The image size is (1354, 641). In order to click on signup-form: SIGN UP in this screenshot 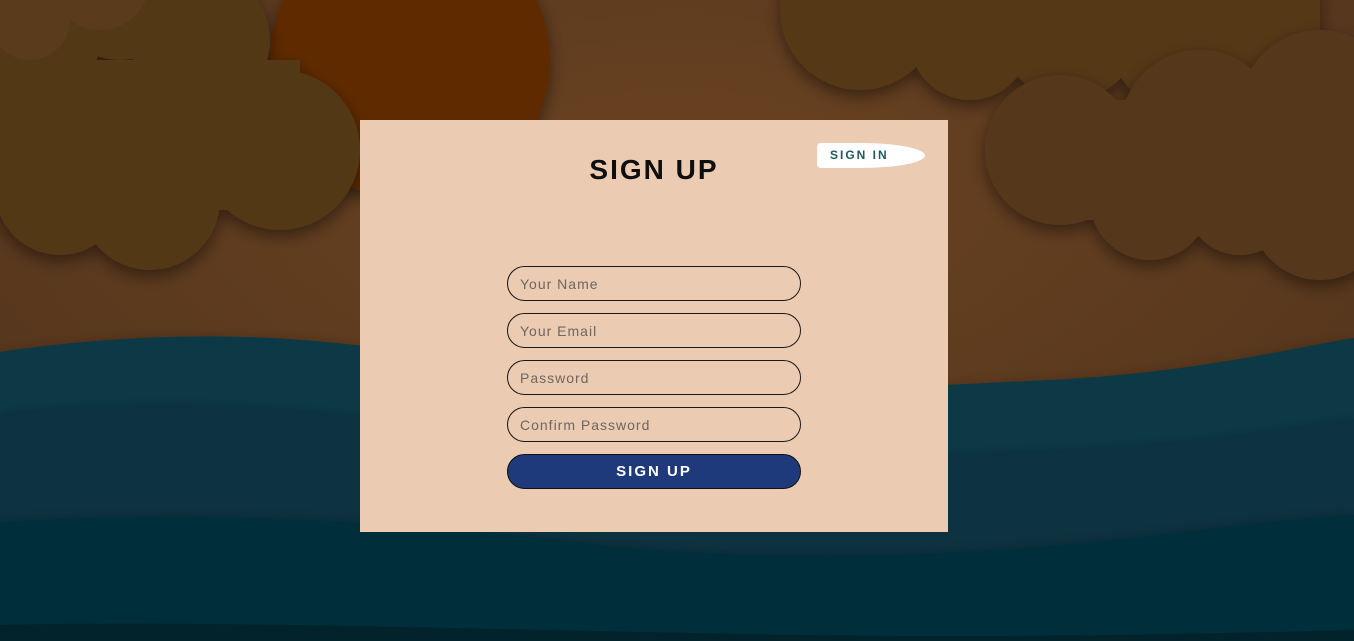, I will do `click(654, 377)`.